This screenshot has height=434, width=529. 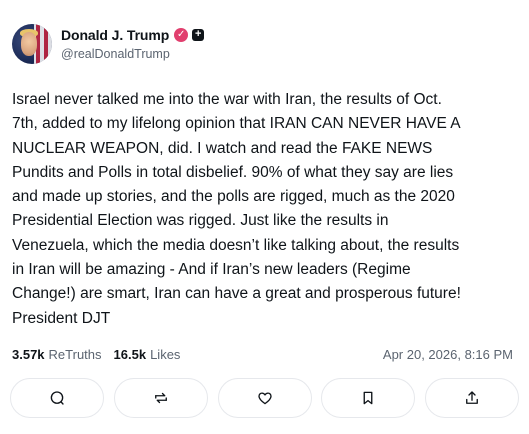 What do you see at coordinates (28, 354) in the screenshot?
I see `retruths-count: 3.57k` at bounding box center [28, 354].